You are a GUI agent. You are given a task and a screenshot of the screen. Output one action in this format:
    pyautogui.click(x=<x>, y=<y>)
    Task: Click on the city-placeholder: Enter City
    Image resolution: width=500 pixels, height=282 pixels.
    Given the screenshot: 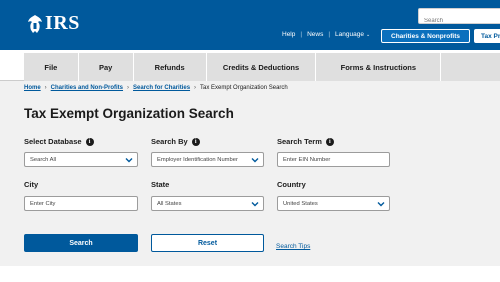 What is the action you would take?
    pyautogui.click(x=43, y=203)
    